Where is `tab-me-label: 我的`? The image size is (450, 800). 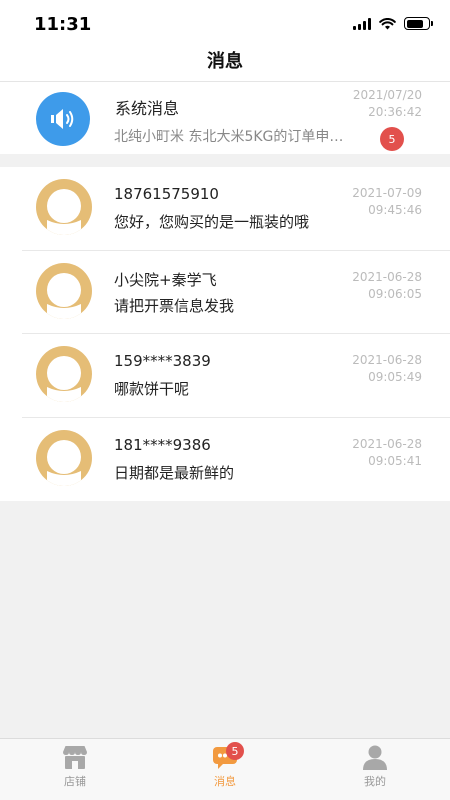 tab-me-label: 我的 is located at coordinates (375, 781).